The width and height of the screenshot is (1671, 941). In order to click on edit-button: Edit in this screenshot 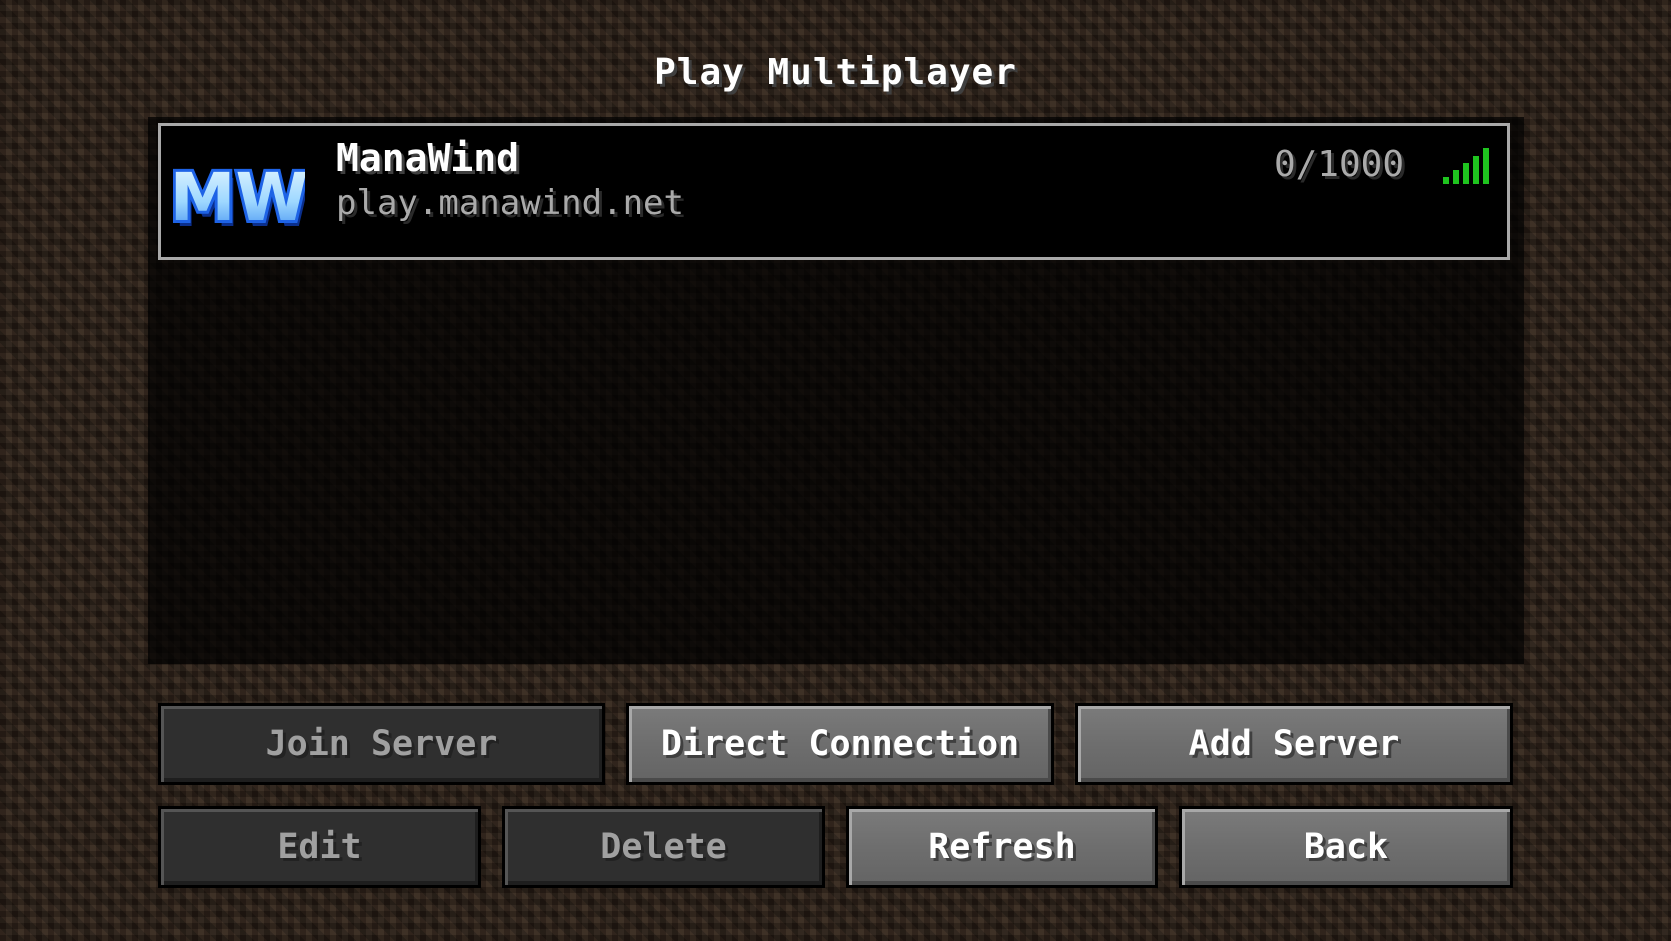, I will do `click(319, 847)`.